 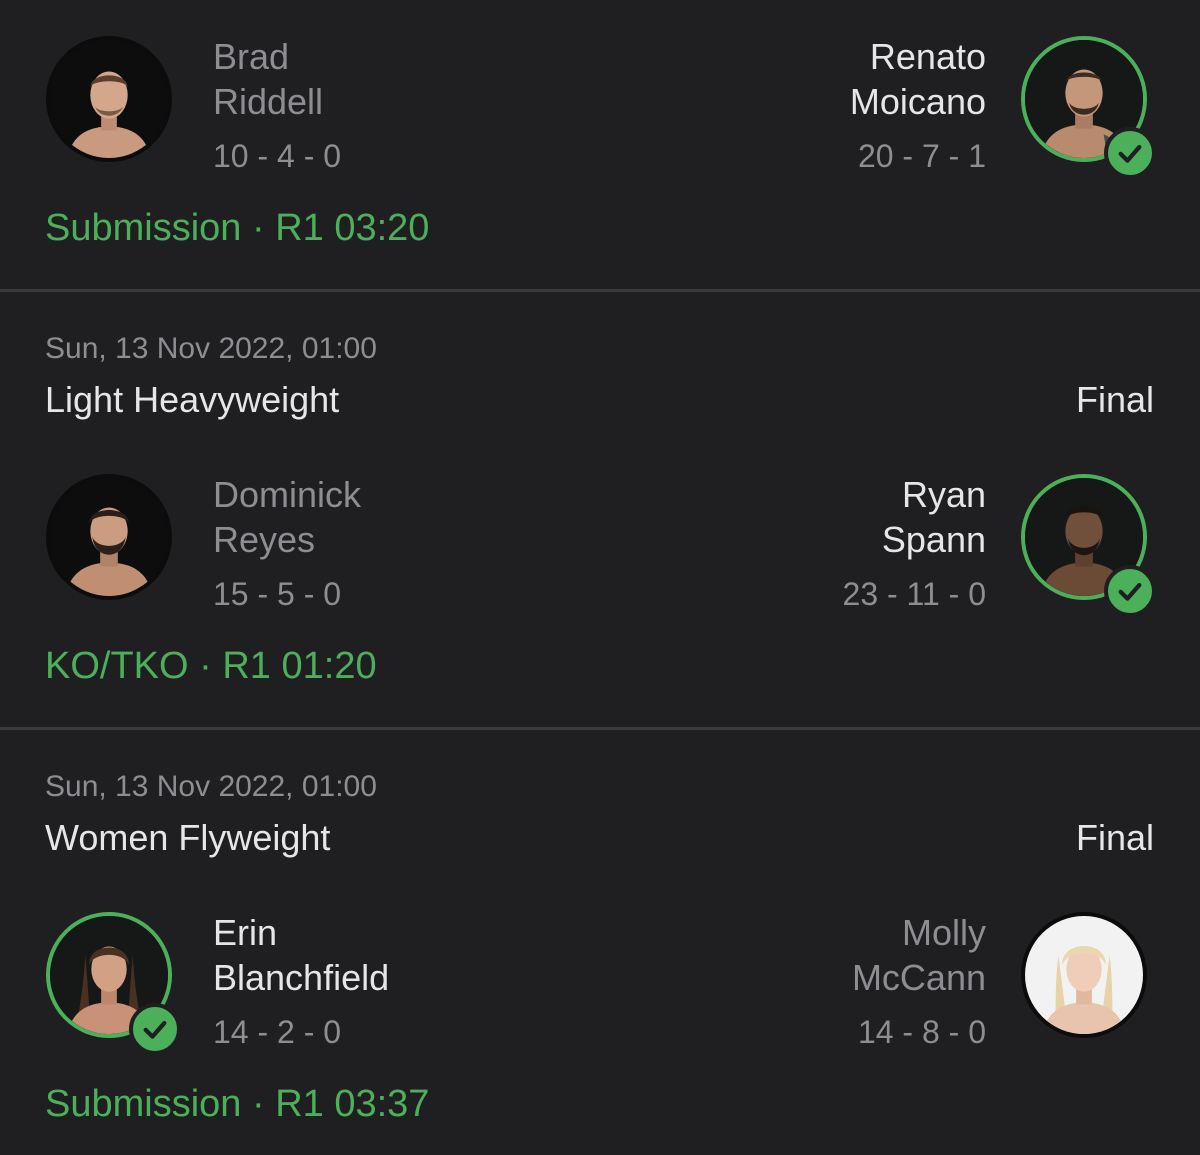 I want to click on fighter-record-right: 23 - 11 - 0, so click(x=914, y=594).